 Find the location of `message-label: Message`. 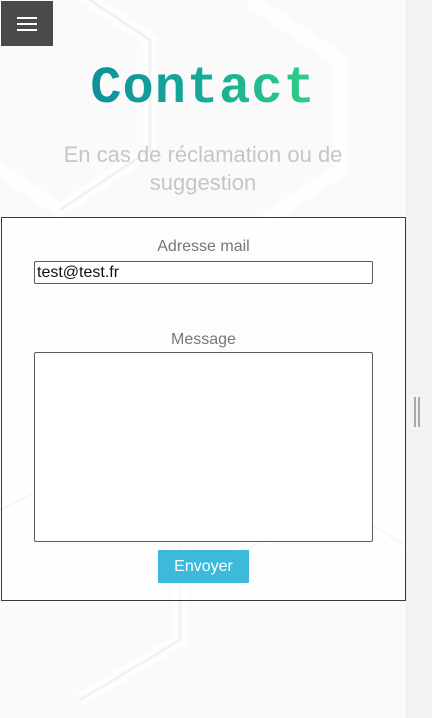

message-label: Message is located at coordinates (203, 339).